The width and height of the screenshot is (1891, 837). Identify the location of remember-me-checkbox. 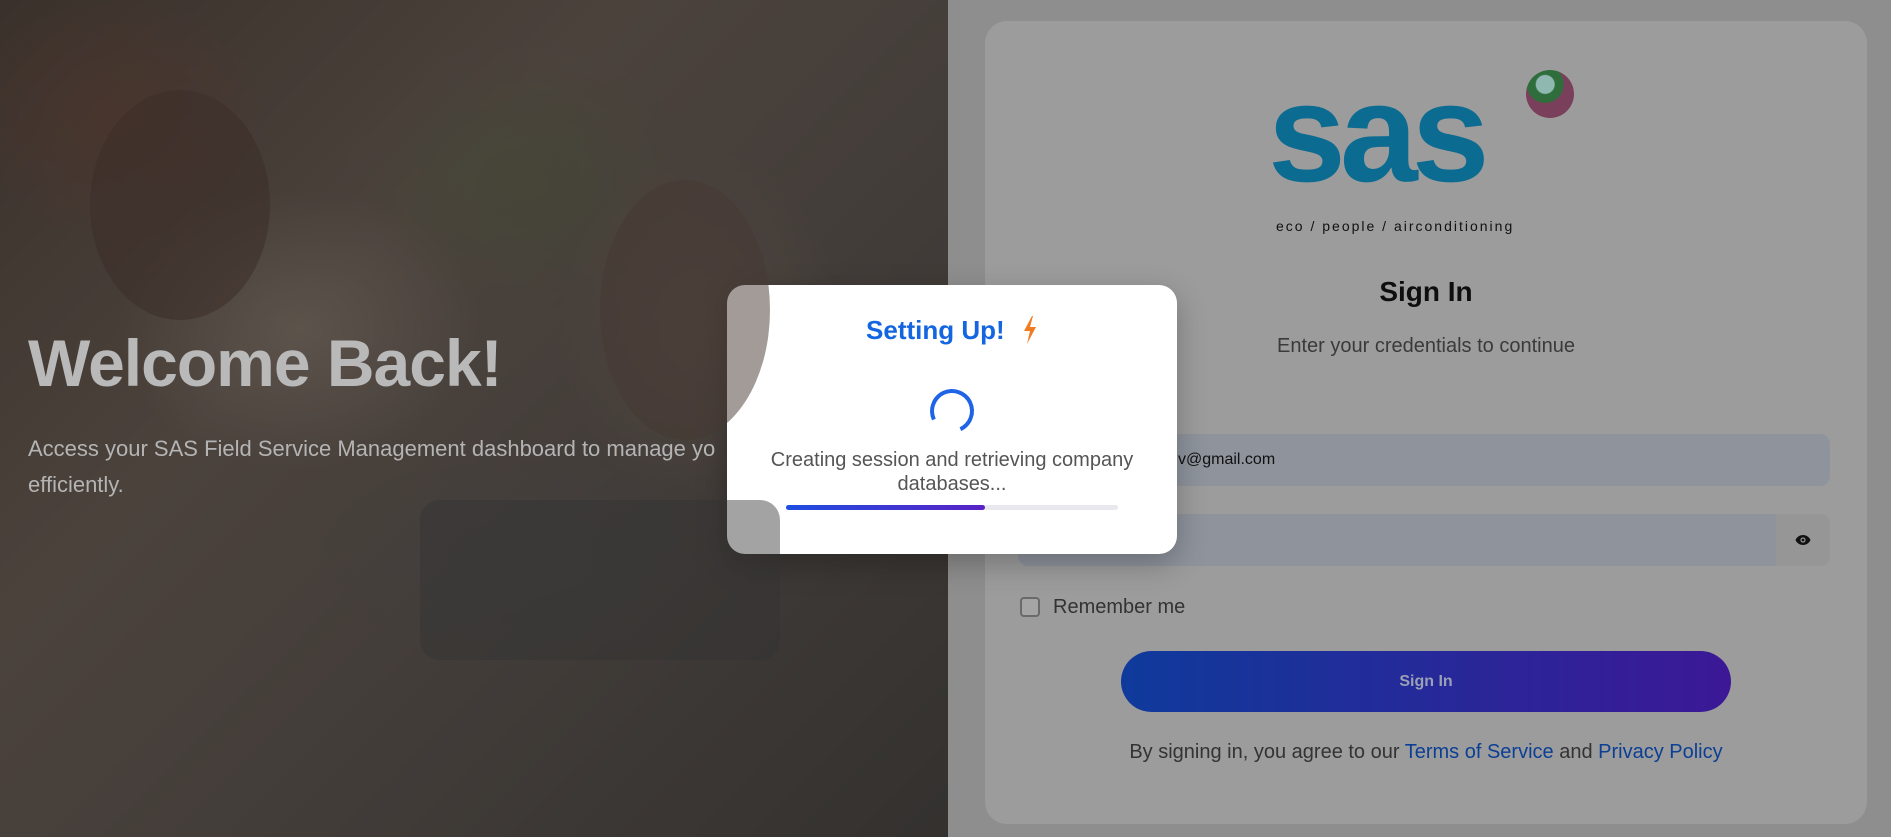
(1030, 607).